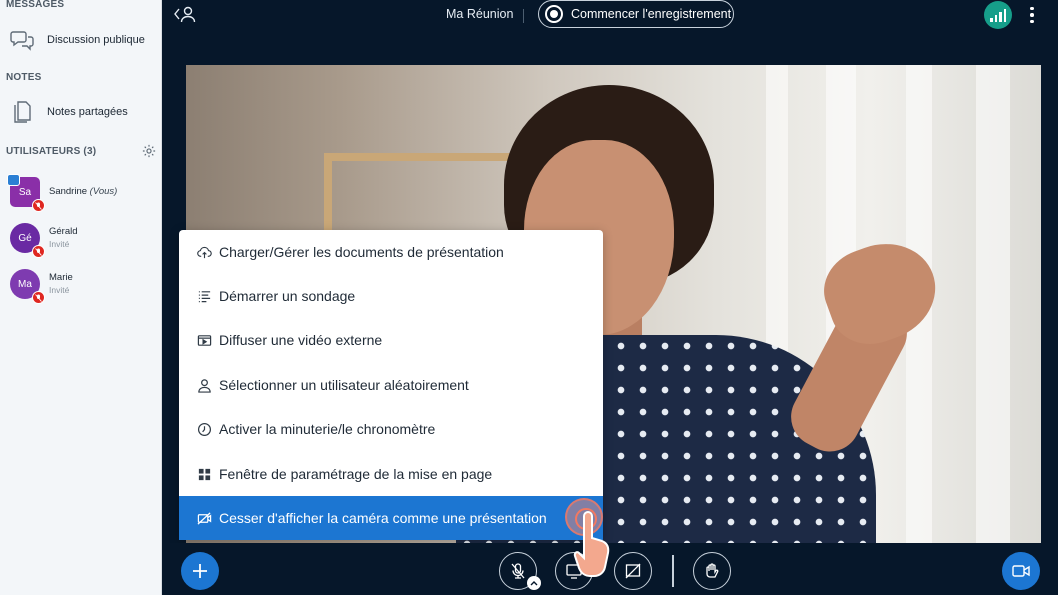 This screenshot has height=595, width=1058. What do you see at coordinates (51, 151) in the screenshot?
I see `users-section-title: UTILISATEURS (3)` at bounding box center [51, 151].